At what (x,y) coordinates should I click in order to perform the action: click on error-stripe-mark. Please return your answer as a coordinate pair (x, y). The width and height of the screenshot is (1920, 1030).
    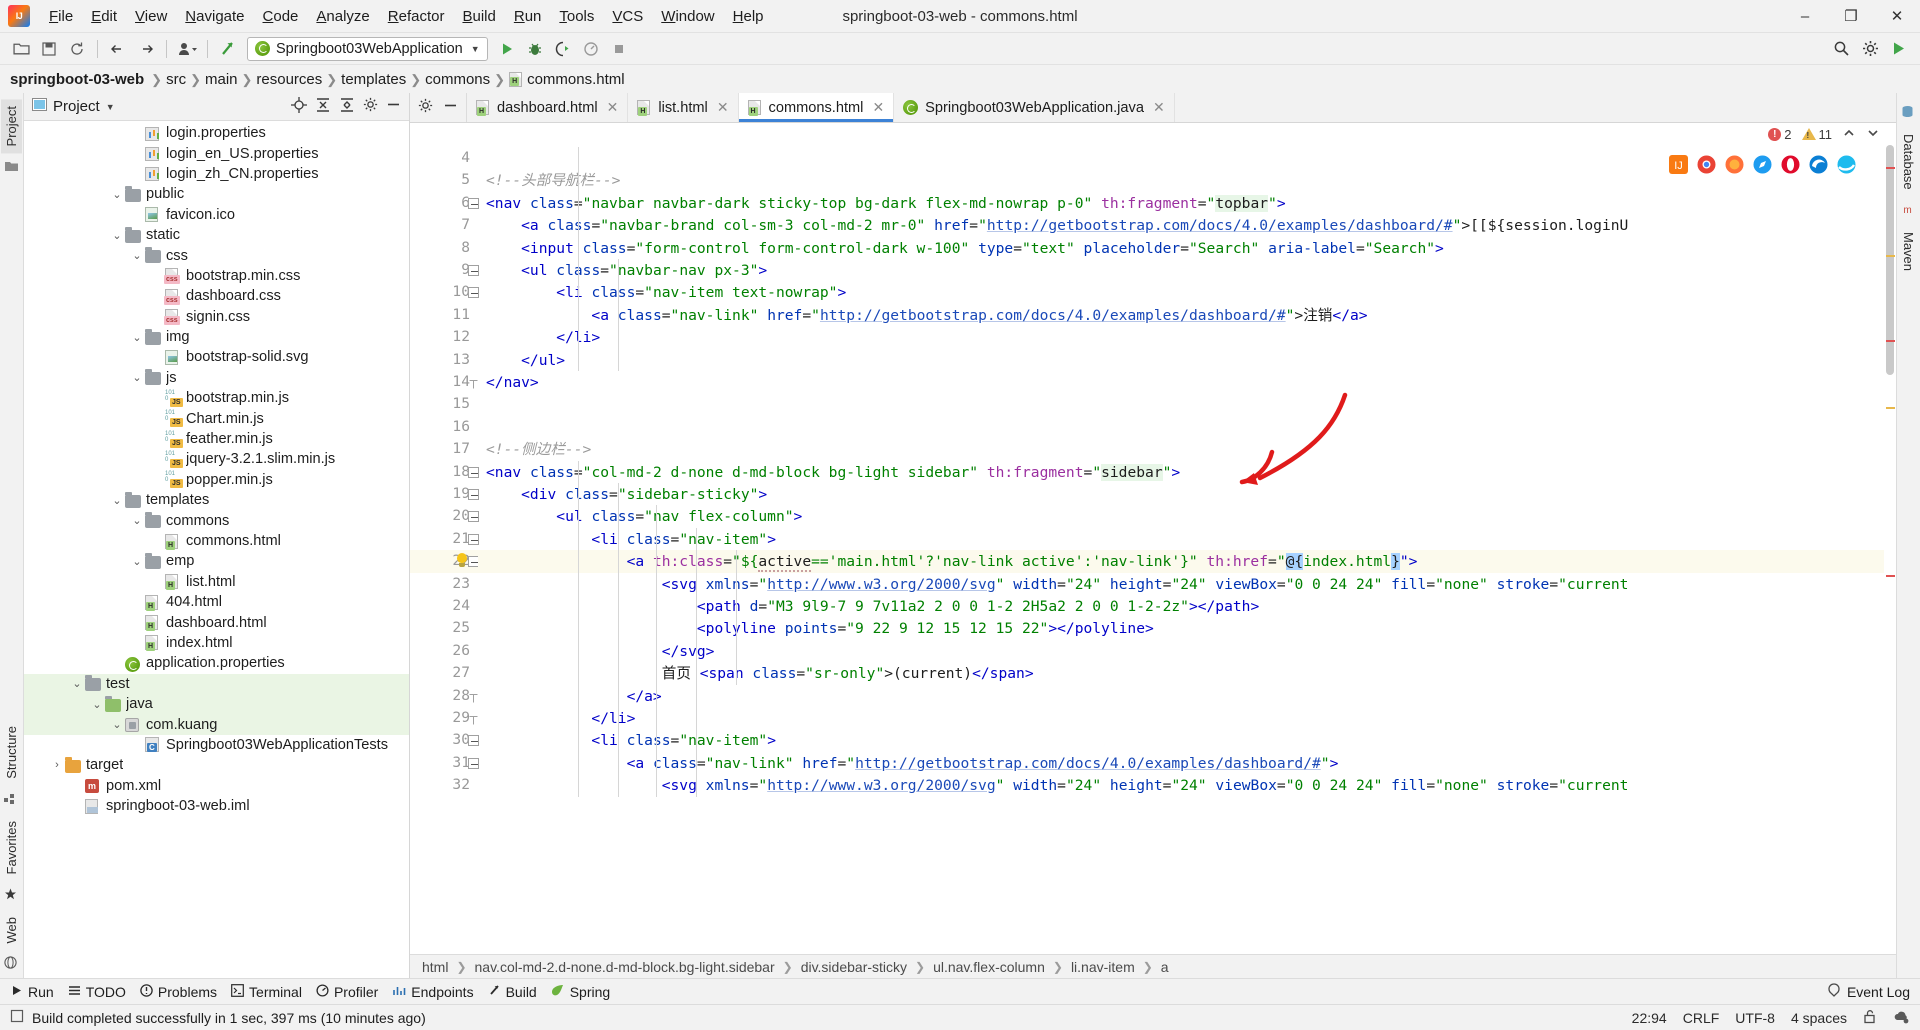
    Looking at the image, I should click on (1890, 341).